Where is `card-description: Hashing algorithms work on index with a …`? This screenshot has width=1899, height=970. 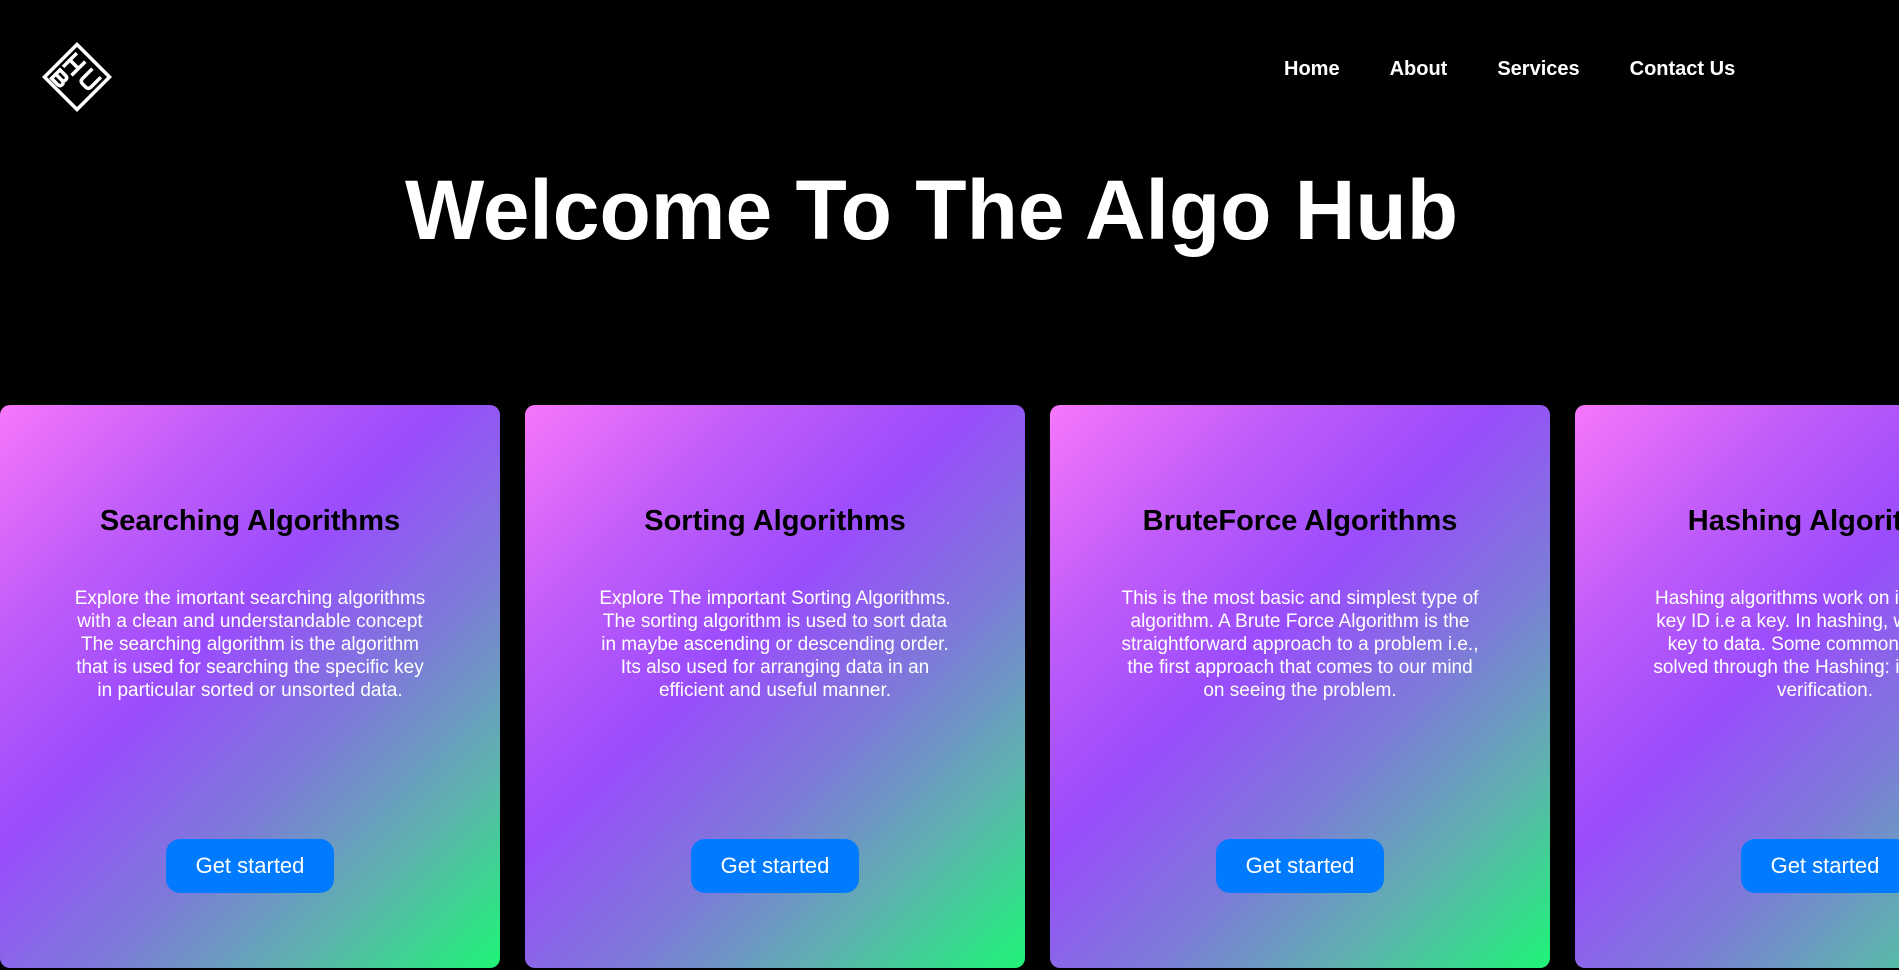
card-description: Hashing algorithms work on index with a … is located at coordinates (1776, 644).